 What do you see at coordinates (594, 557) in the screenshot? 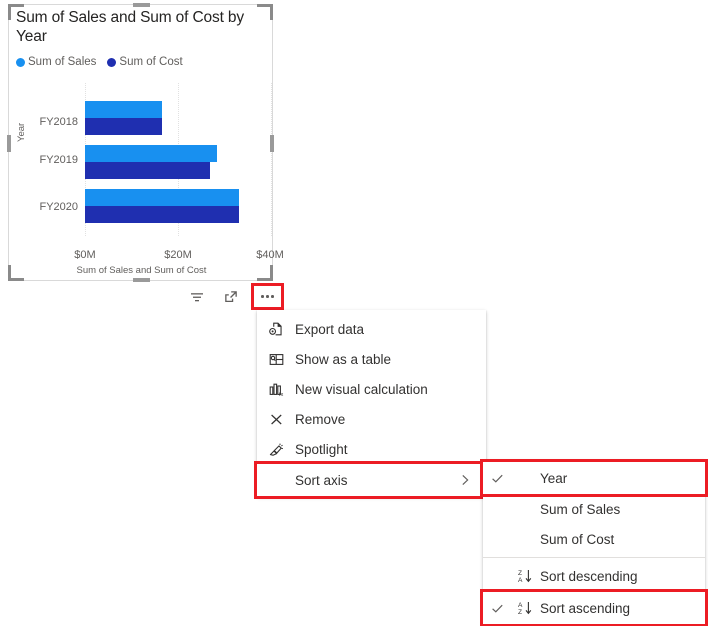
I see `submenu-divider` at bounding box center [594, 557].